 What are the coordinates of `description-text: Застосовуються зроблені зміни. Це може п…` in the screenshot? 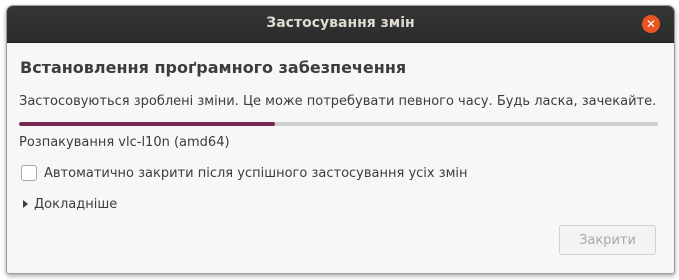 It's located at (338, 101).